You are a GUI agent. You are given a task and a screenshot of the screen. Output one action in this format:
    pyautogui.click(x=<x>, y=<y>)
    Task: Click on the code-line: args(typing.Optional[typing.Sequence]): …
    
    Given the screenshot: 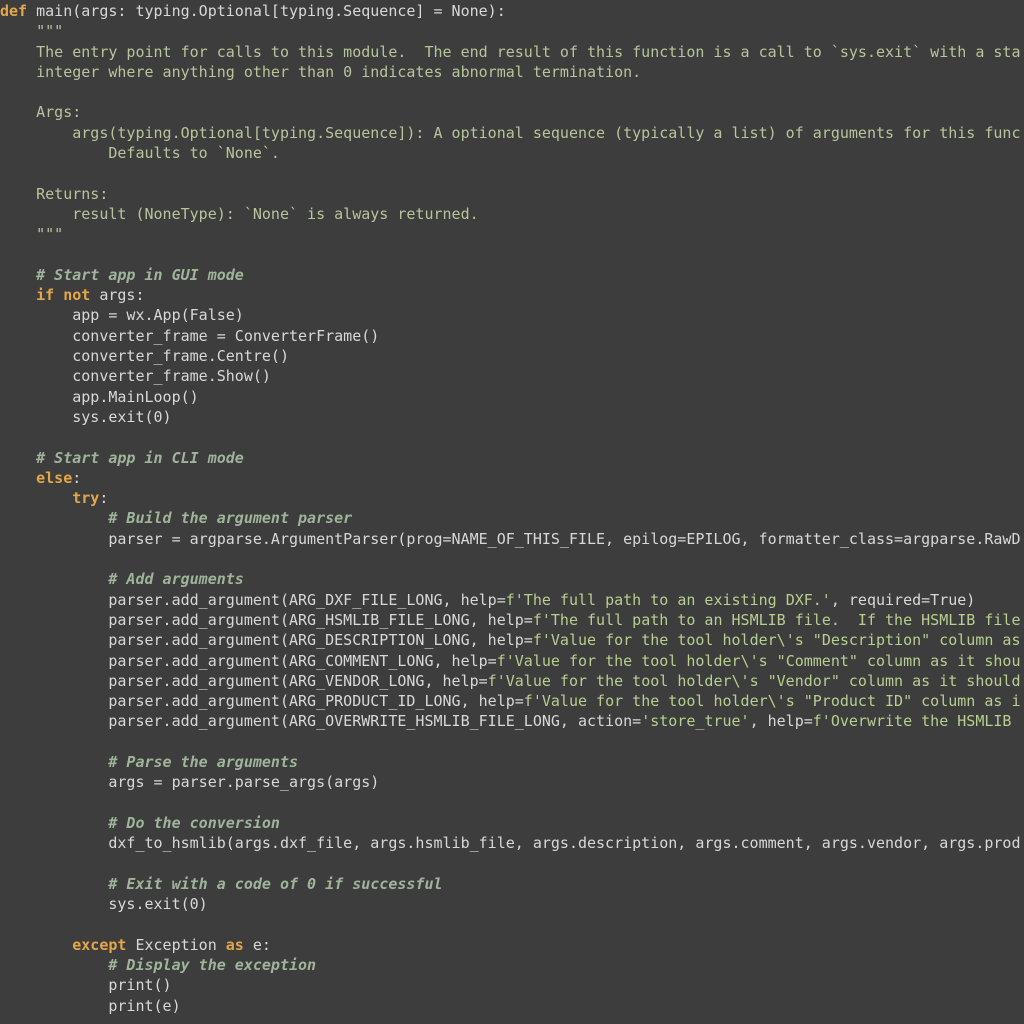 What is the action you would take?
    pyautogui.click(x=510, y=133)
    